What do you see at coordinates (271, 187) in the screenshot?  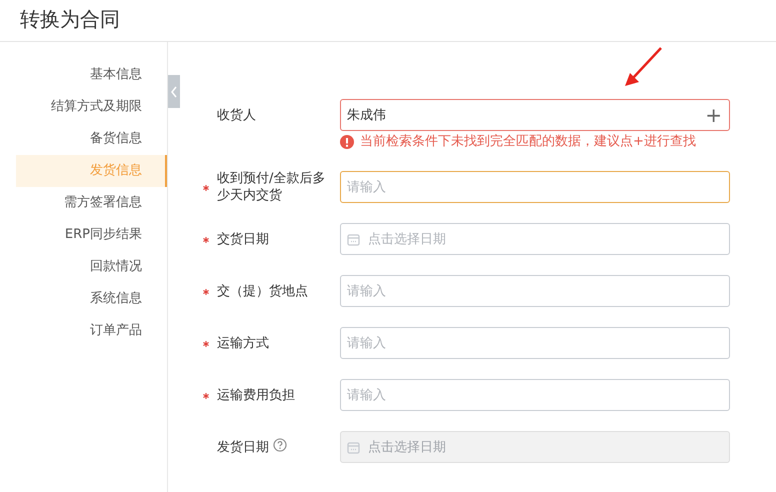 I see `field-label: 收到预付/全款后多少天内交货` at bounding box center [271, 187].